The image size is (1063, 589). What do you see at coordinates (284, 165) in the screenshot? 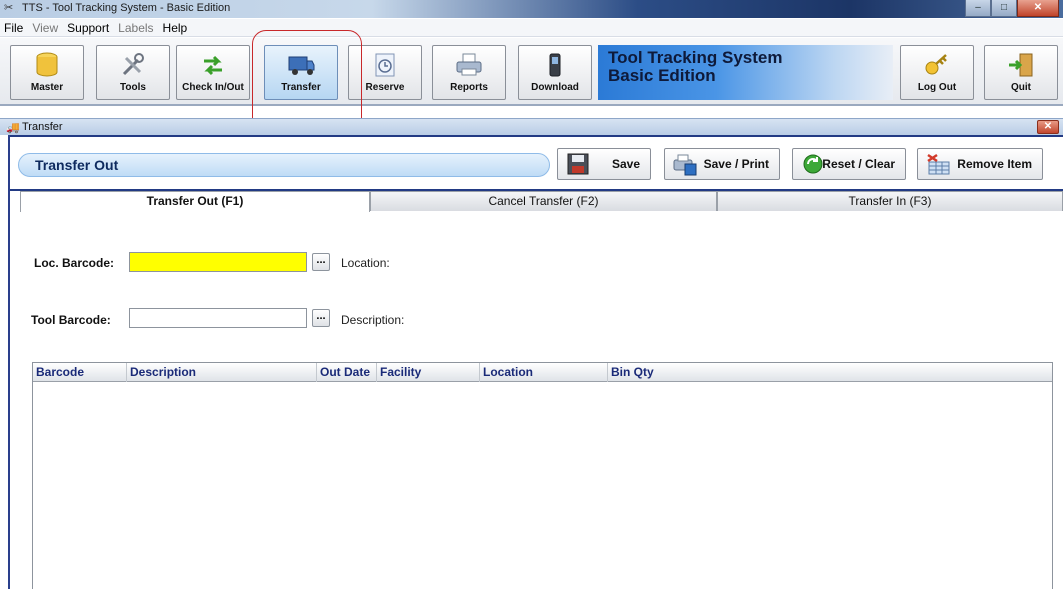
I see `mode-title: Transfer Out` at bounding box center [284, 165].